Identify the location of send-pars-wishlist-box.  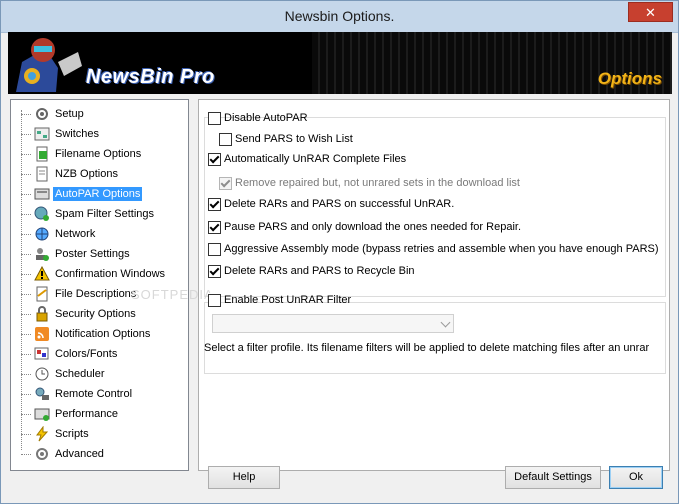
(225, 139).